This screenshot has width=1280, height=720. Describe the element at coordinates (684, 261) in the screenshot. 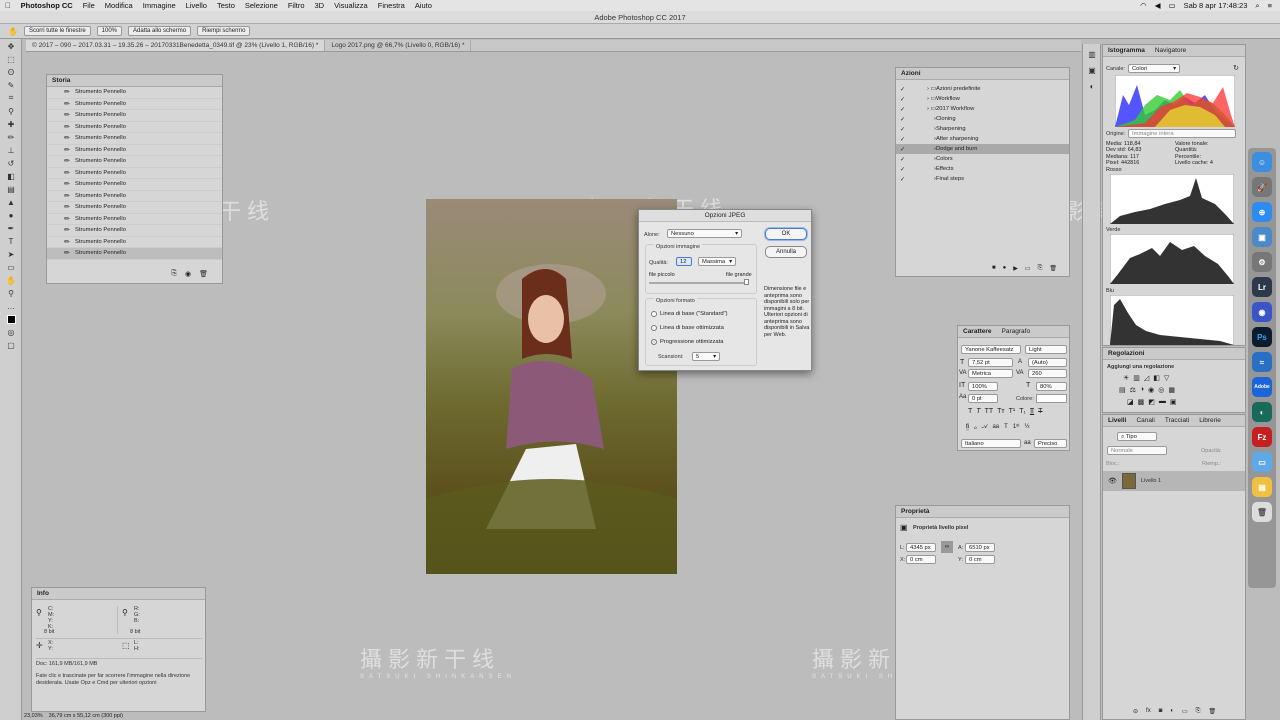

I see `quality-input: 12` at that location.